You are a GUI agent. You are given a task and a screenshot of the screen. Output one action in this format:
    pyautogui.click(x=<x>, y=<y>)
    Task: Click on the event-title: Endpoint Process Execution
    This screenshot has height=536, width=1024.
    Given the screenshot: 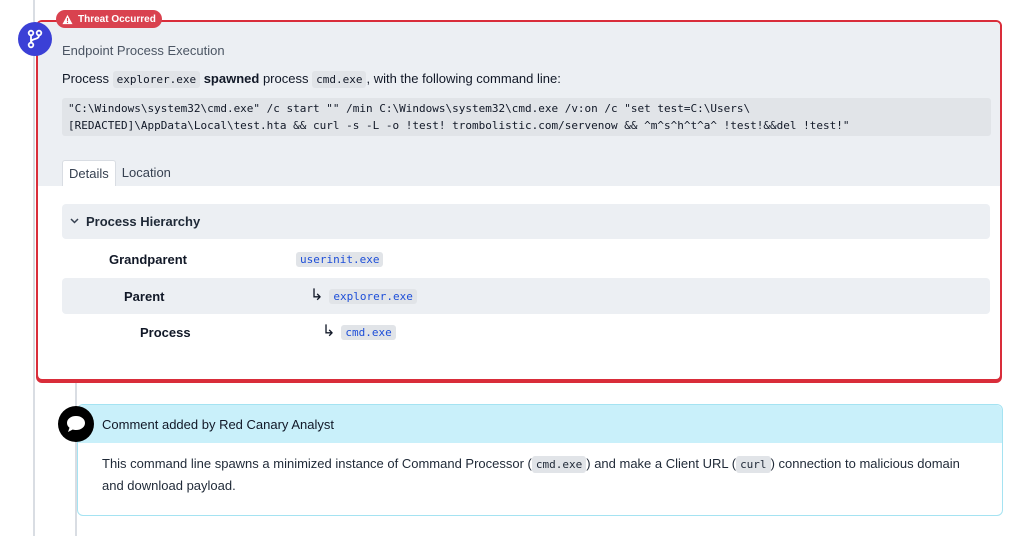 What is the action you would take?
    pyautogui.click(x=143, y=50)
    